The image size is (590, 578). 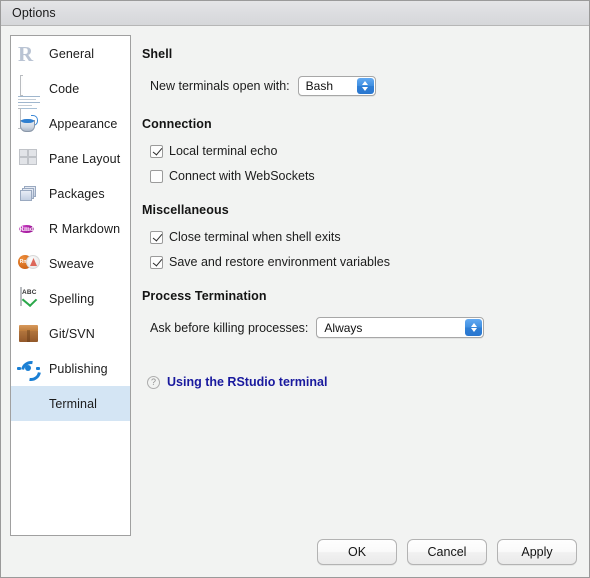 I want to click on section-header-miscellaneous: Miscellaneous, so click(x=185, y=210).